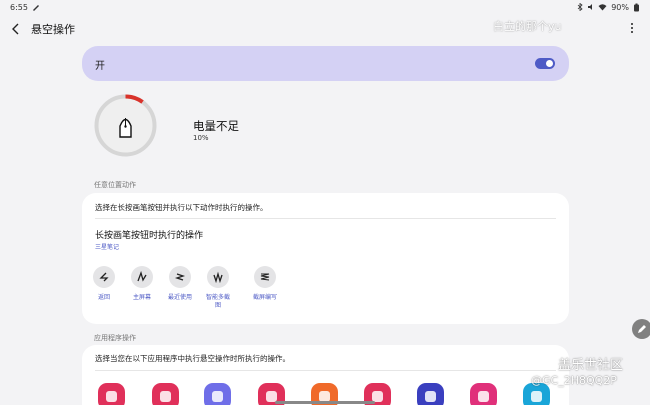  What do you see at coordinates (149, 236) in the screenshot?
I see `long-press-title: 长按画笔按钮时执行的操作` at bounding box center [149, 236].